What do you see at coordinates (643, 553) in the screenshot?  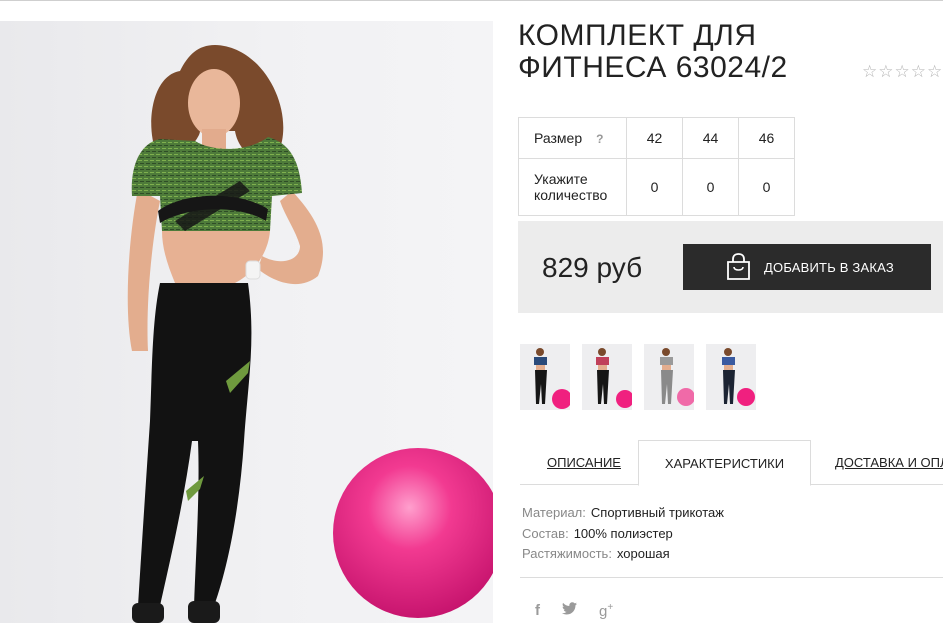 I see `spec-value: хорошая` at bounding box center [643, 553].